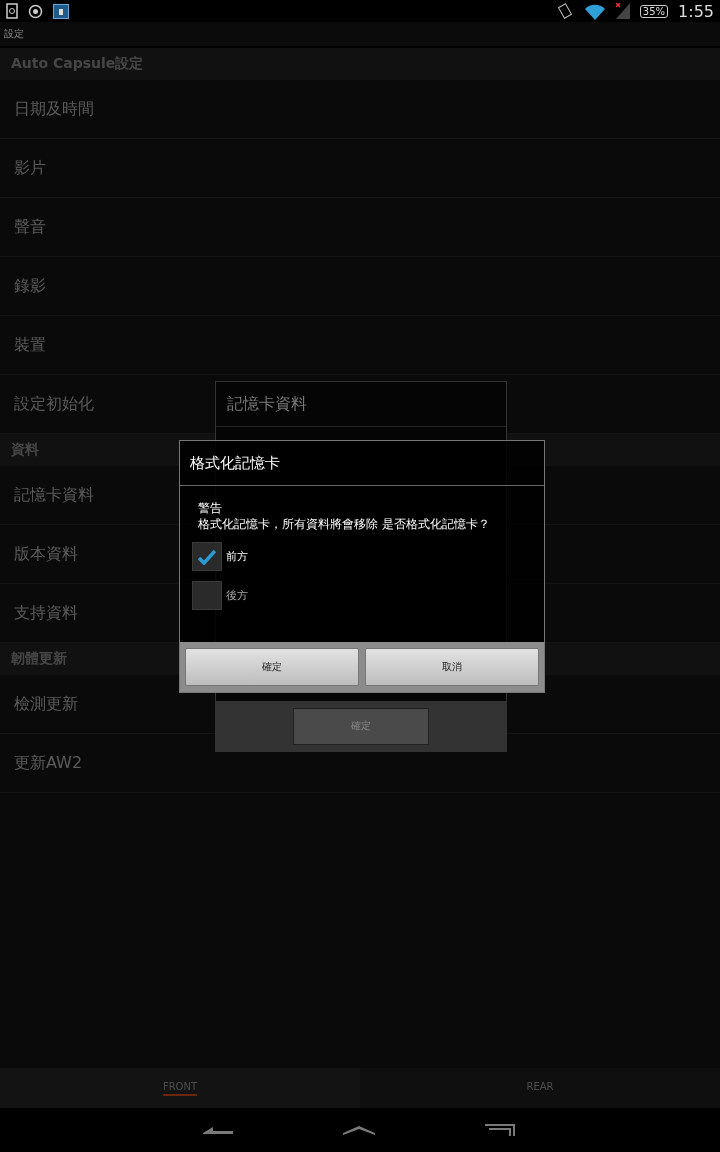  What do you see at coordinates (343, 524) in the screenshot?
I see `warning-message: 格式化記憶卡，所有資料將會移除 是否格式化記憶卡？` at bounding box center [343, 524].